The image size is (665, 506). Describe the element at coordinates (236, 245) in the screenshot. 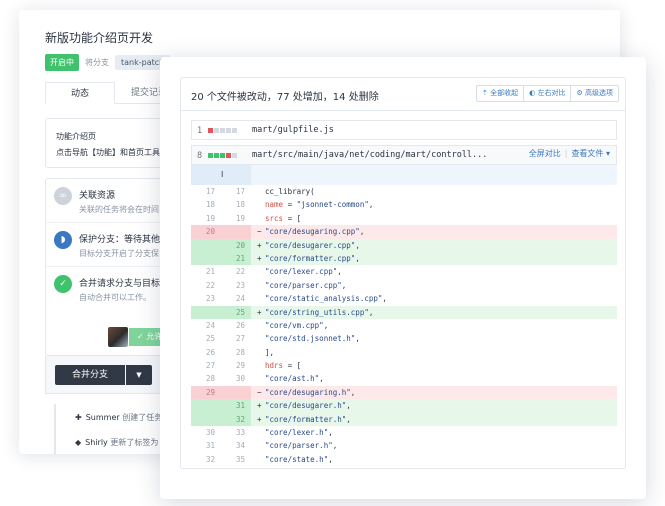

I see `new-line-number: 20` at that location.